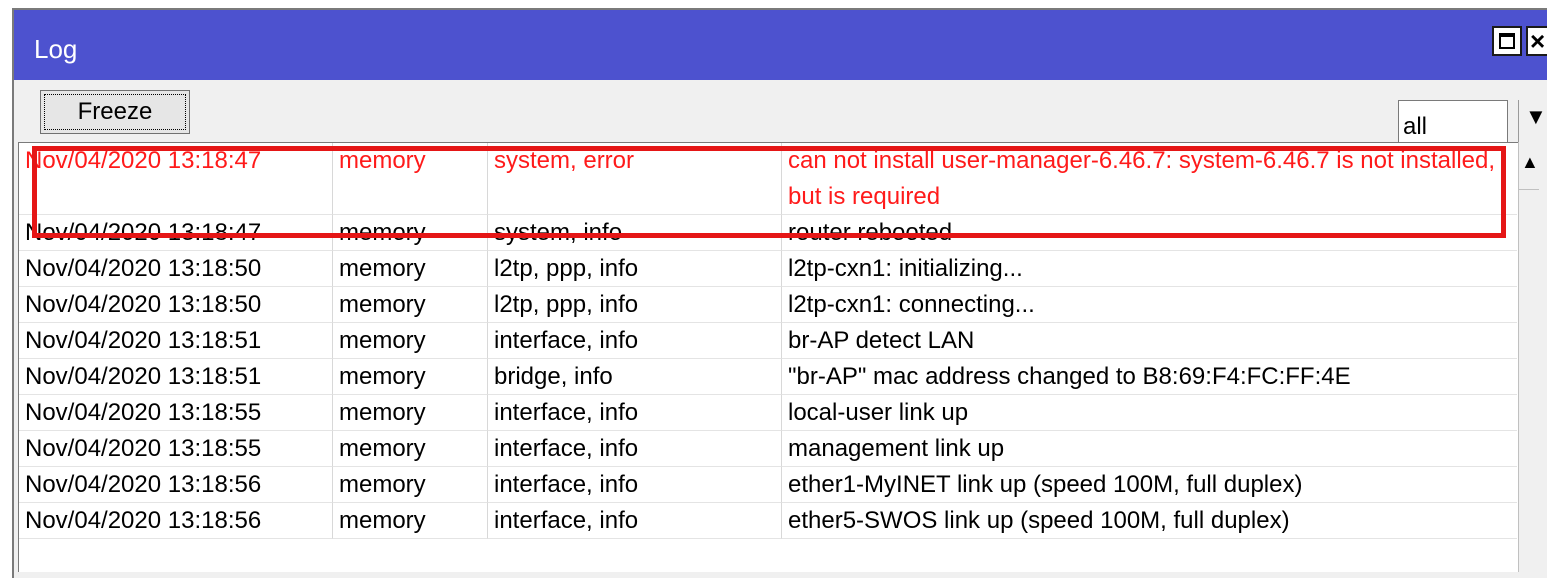 This screenshot has height=578, width=1547. Describe the element at coordinates (1453, 122) in the screenshot. I see `topic-filter-select: all` at that location.